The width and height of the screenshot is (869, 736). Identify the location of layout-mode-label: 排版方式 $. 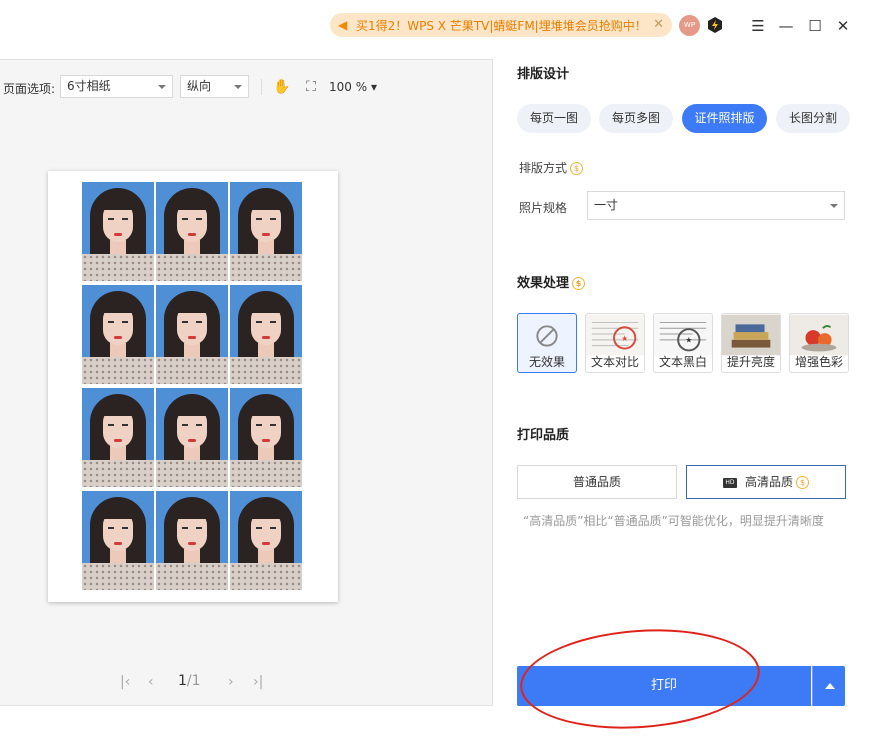
(551, 167).